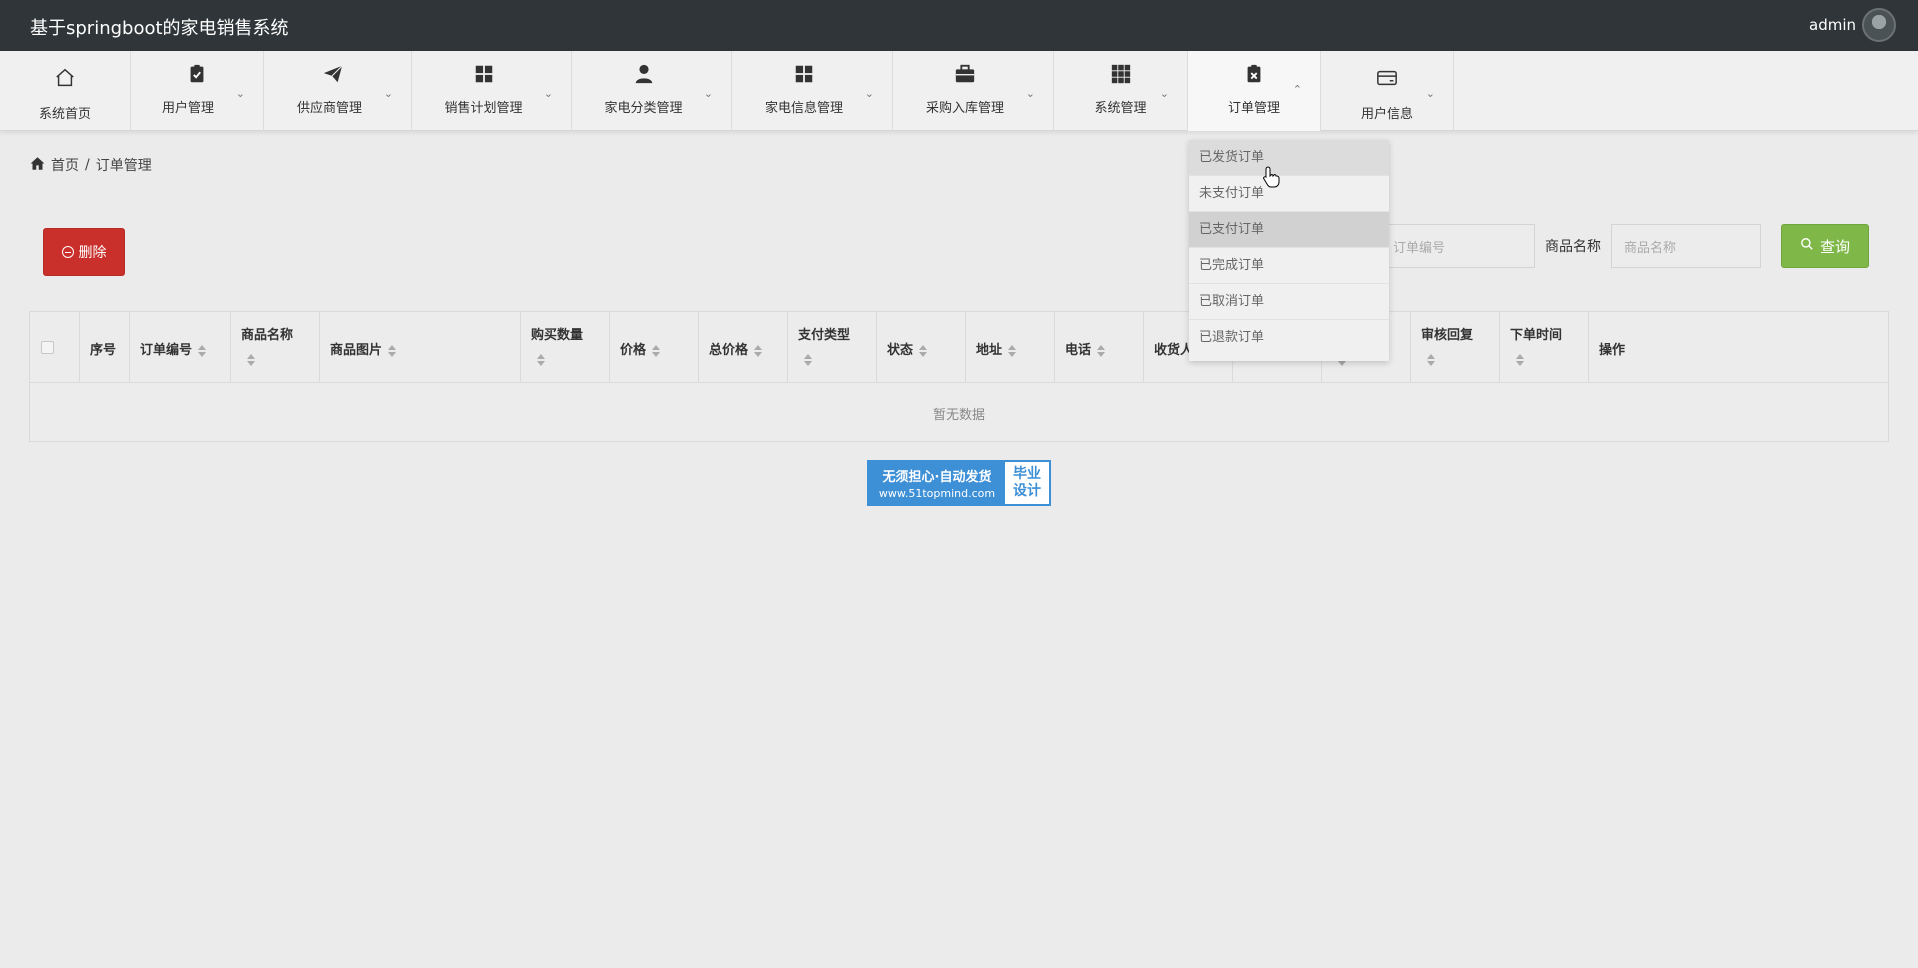 This screenshot has height=968, width=1918. Describe the element at coordinates (47, 347) in the screenshot. I see `select-all-checkbox` at that location.